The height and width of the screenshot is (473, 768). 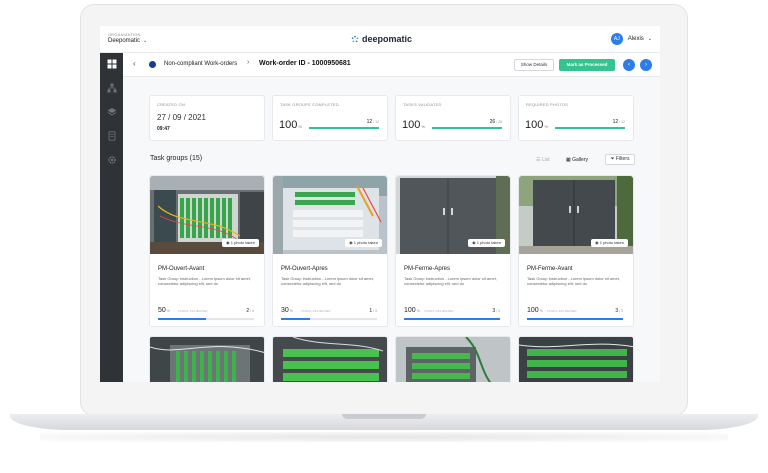 I want to click on task-count-value: 2, so click(x=248, y=311).